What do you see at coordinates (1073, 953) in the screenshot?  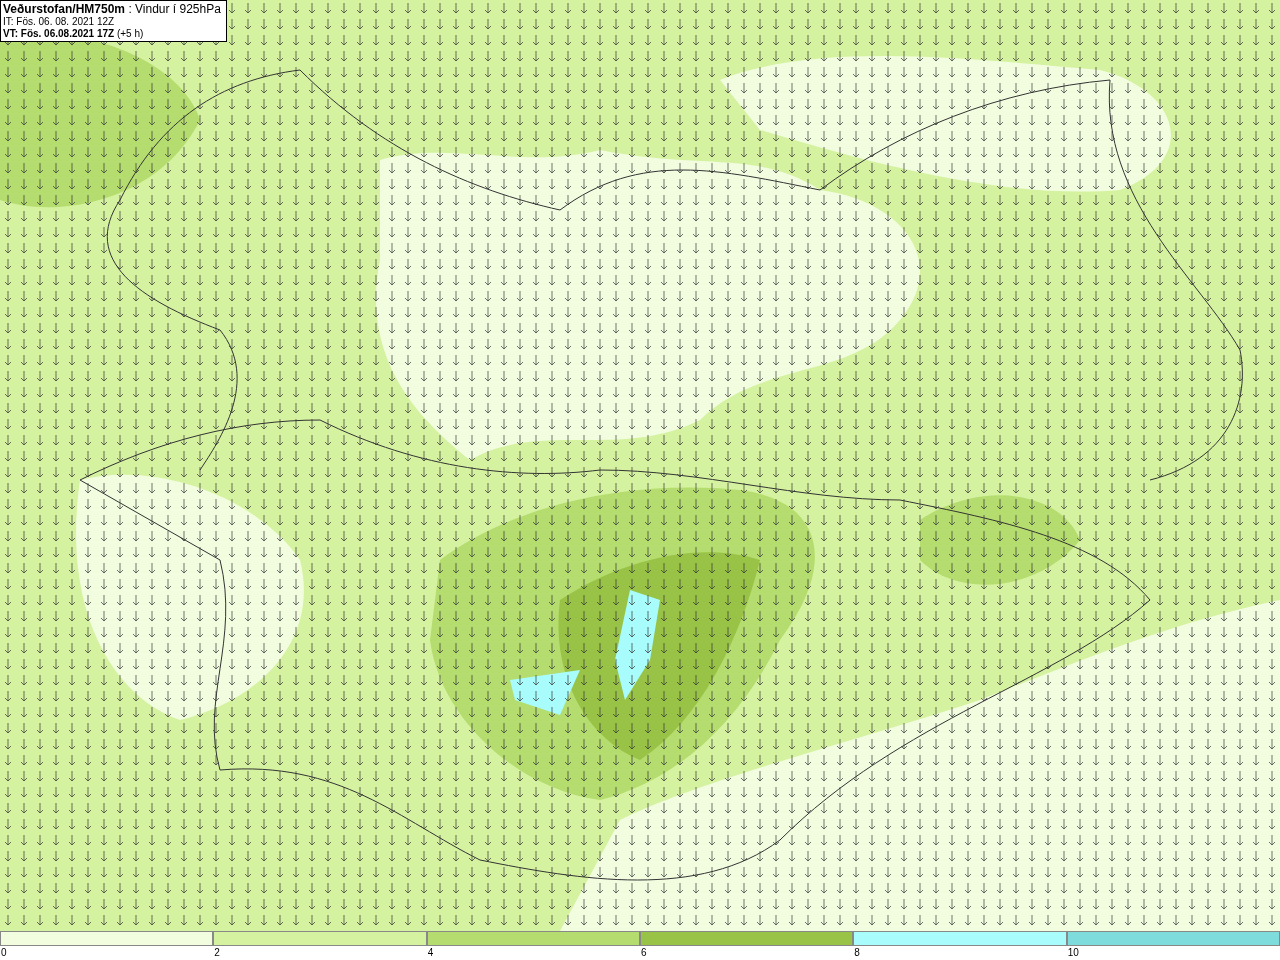 I see `legend-tick-label: 10` at bounding box center [1073, 953].